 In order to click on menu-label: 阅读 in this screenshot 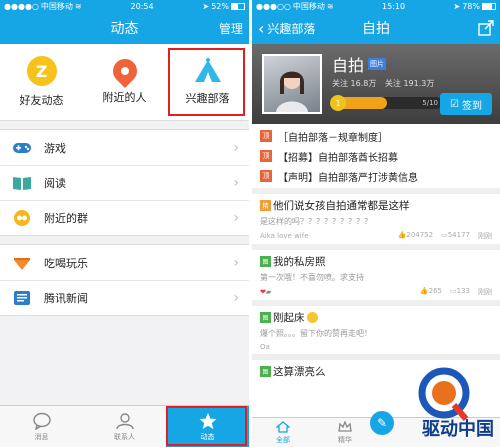, I will do `click(55, 183)`.